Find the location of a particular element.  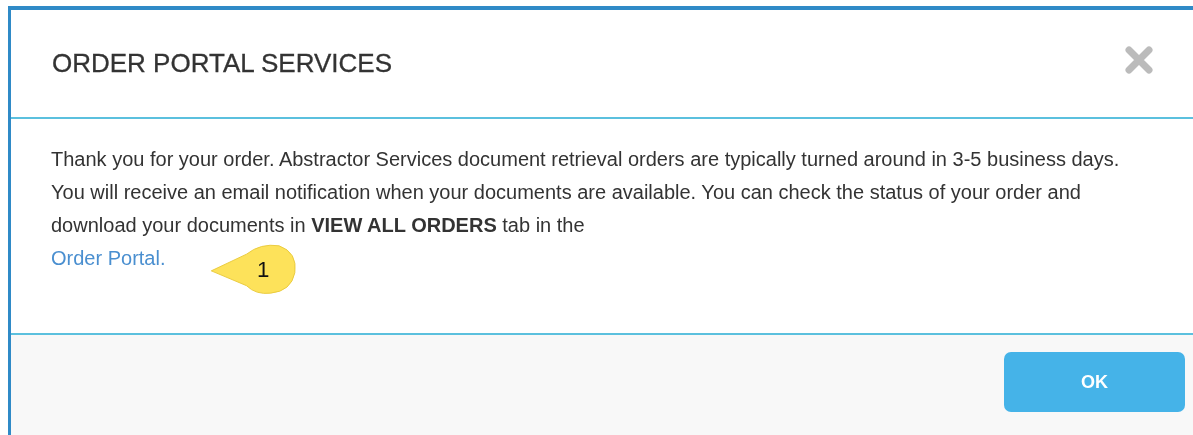

ok-button: OK is located at coordinates (1094, 382).